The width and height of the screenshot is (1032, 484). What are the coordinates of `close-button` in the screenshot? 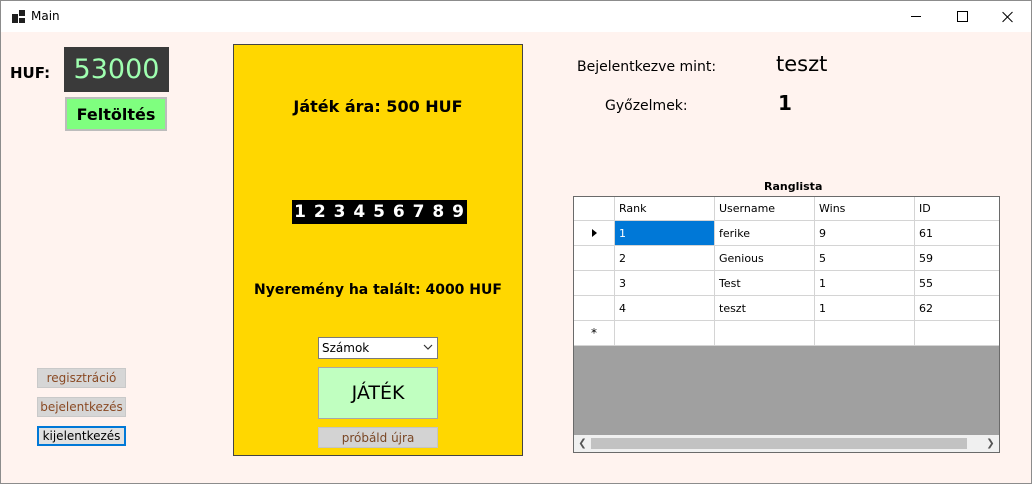 It's located at (1008, 16).